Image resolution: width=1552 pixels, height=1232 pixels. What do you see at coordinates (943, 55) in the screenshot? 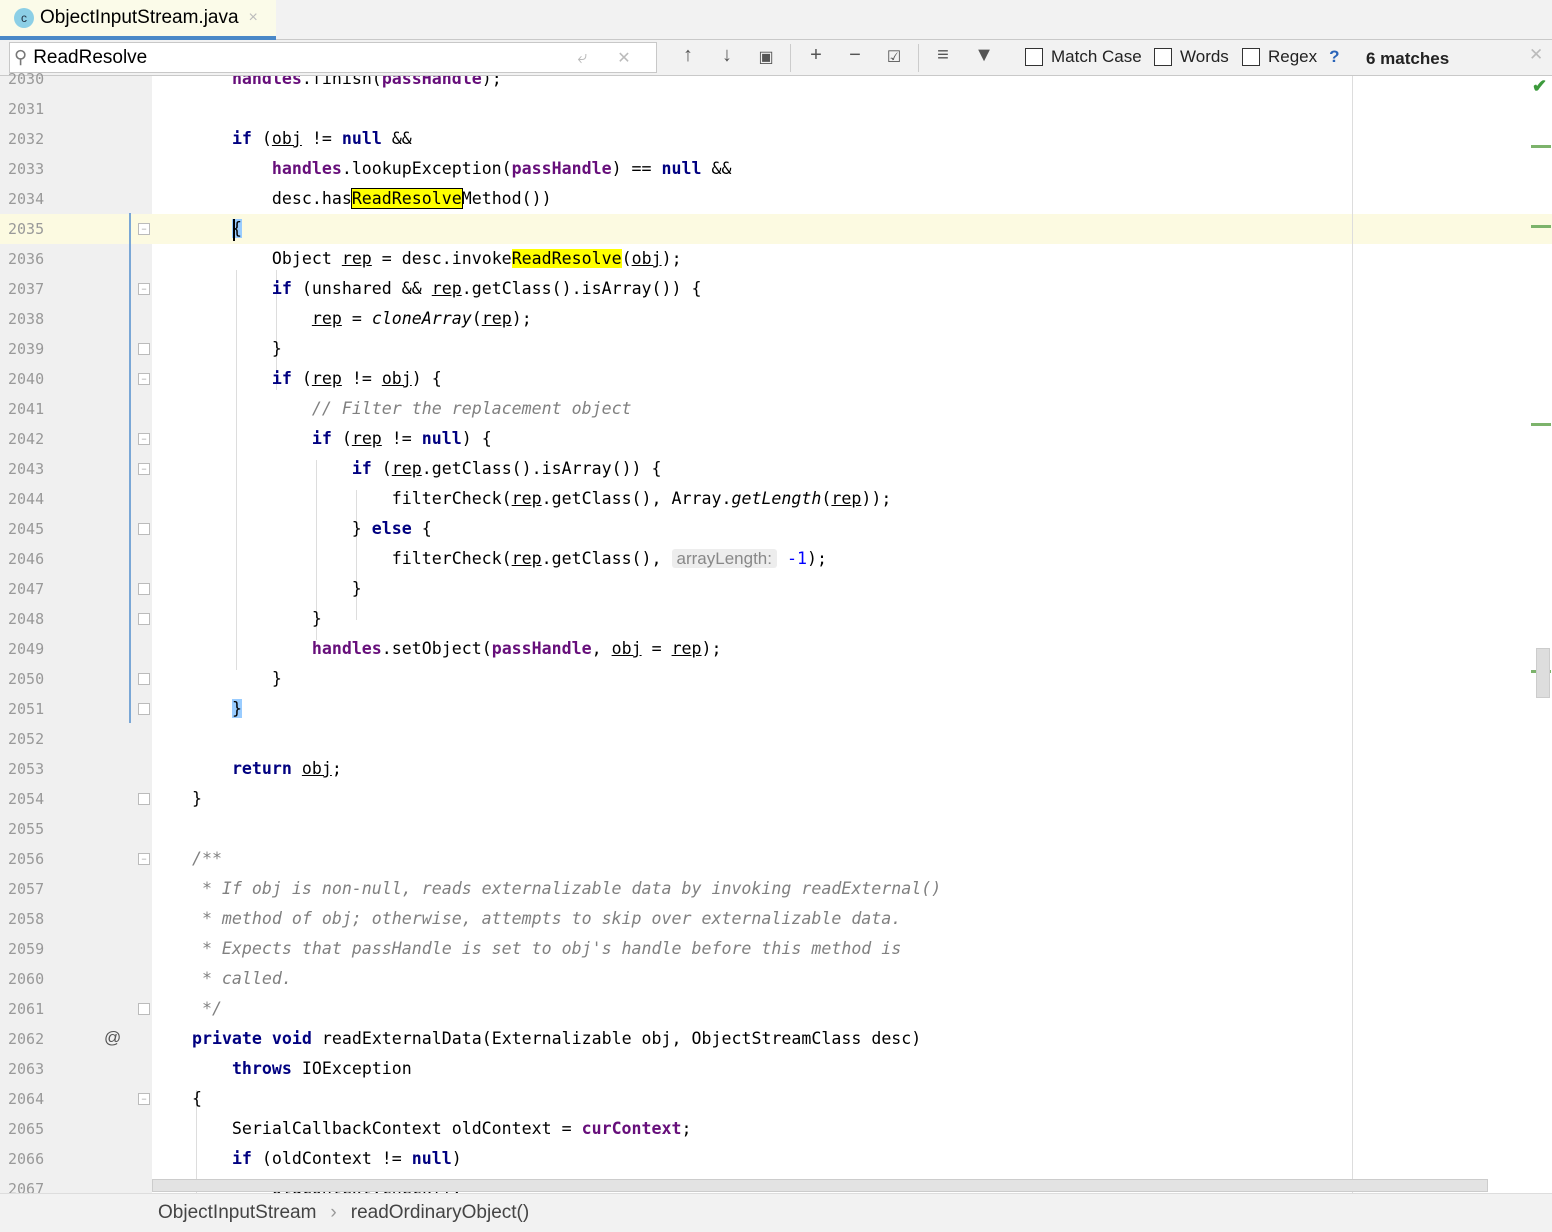
I see `search-in-selection-button: ≡` at bounding box center [943, 55].